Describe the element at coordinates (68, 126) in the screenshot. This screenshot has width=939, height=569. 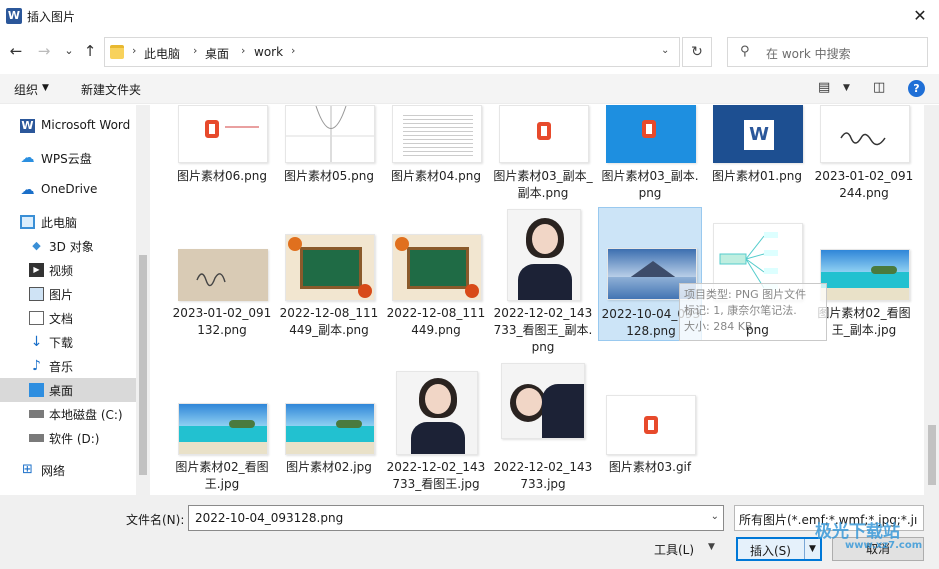
I see `sidebar-item-microsoft-word: W Microsoft Word` at that location.